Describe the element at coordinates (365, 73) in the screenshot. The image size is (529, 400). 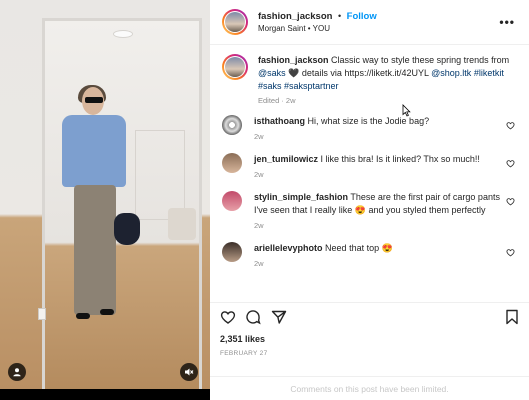
I see `caption-text-2: details via https://liketk.it/42UYL` at that location.